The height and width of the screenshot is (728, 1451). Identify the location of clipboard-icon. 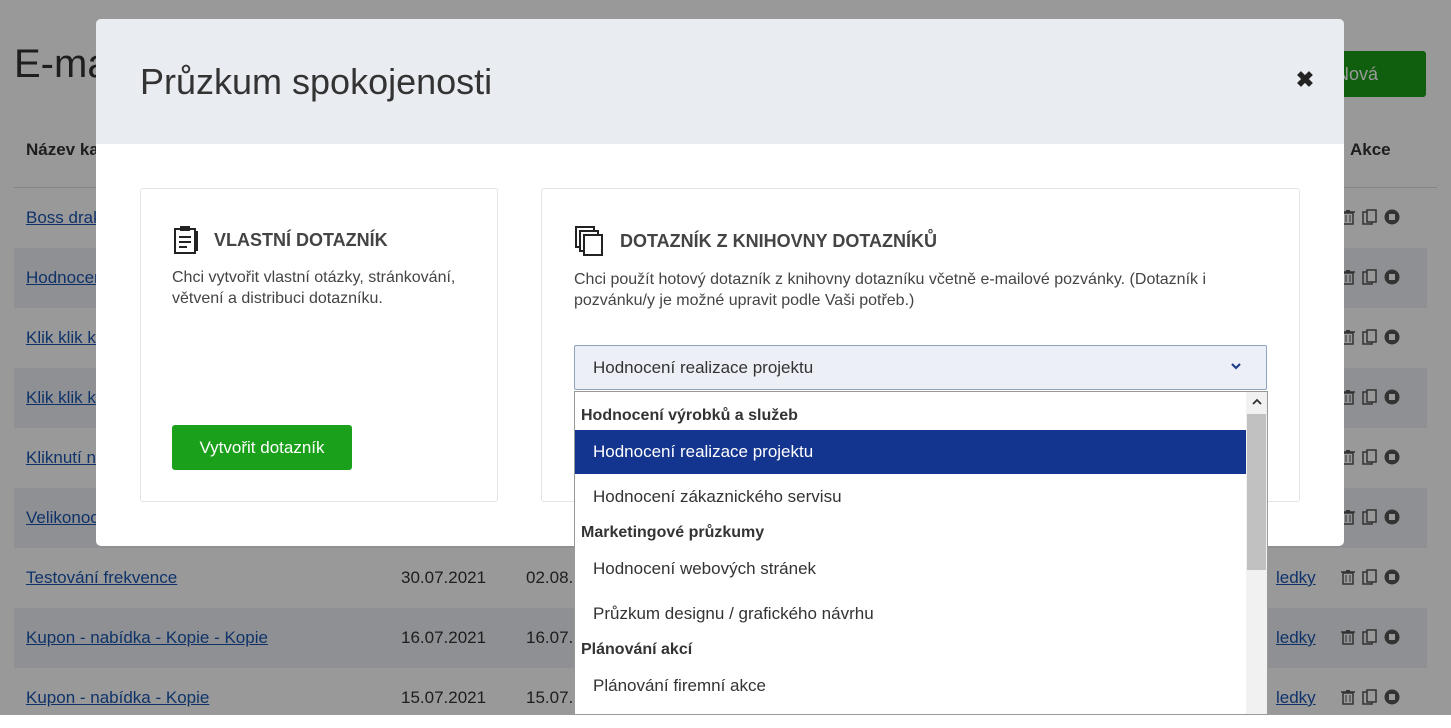
(186, 240).